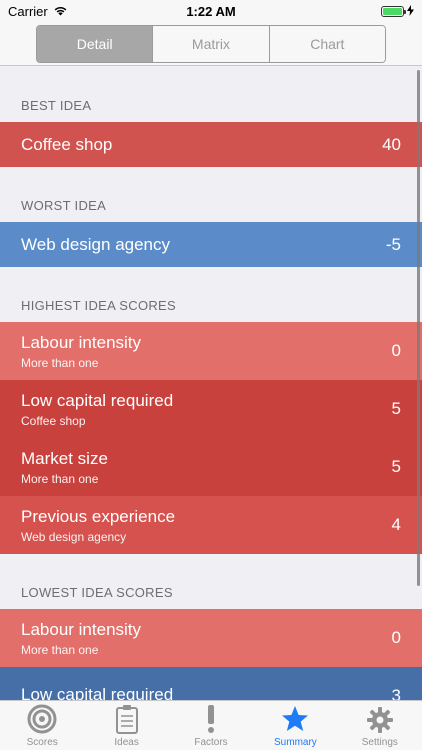  What do you see at coordinates (127, 720) in the screenshot?
I see `clipboard-icon` at bounding box center [127, 720].